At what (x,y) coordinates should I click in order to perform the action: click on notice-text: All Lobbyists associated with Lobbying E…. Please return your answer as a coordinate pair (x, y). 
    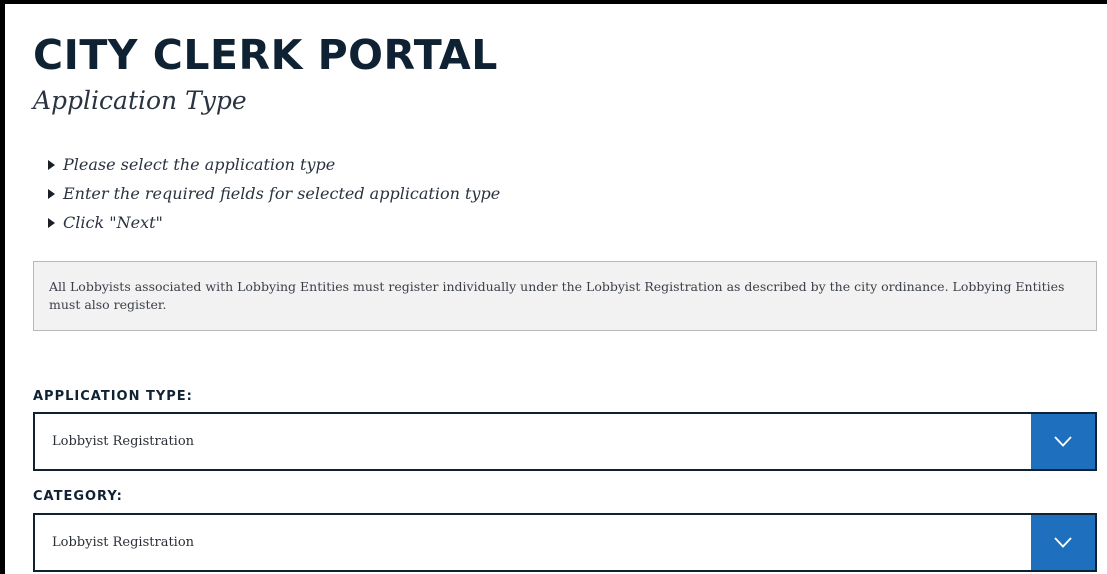
    Looking at the image, I should click on (557, 295).